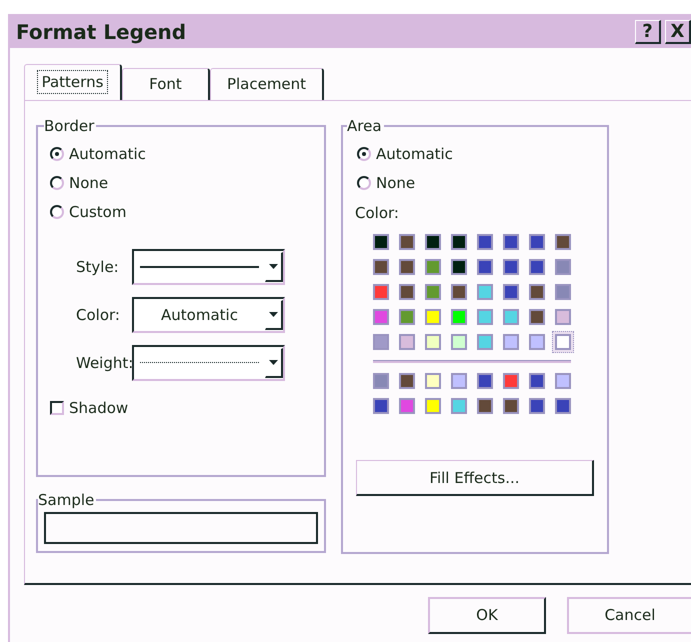 This screenshot has width=691, height=642. I want to click on radio-label: Custom, so click(97, 212).